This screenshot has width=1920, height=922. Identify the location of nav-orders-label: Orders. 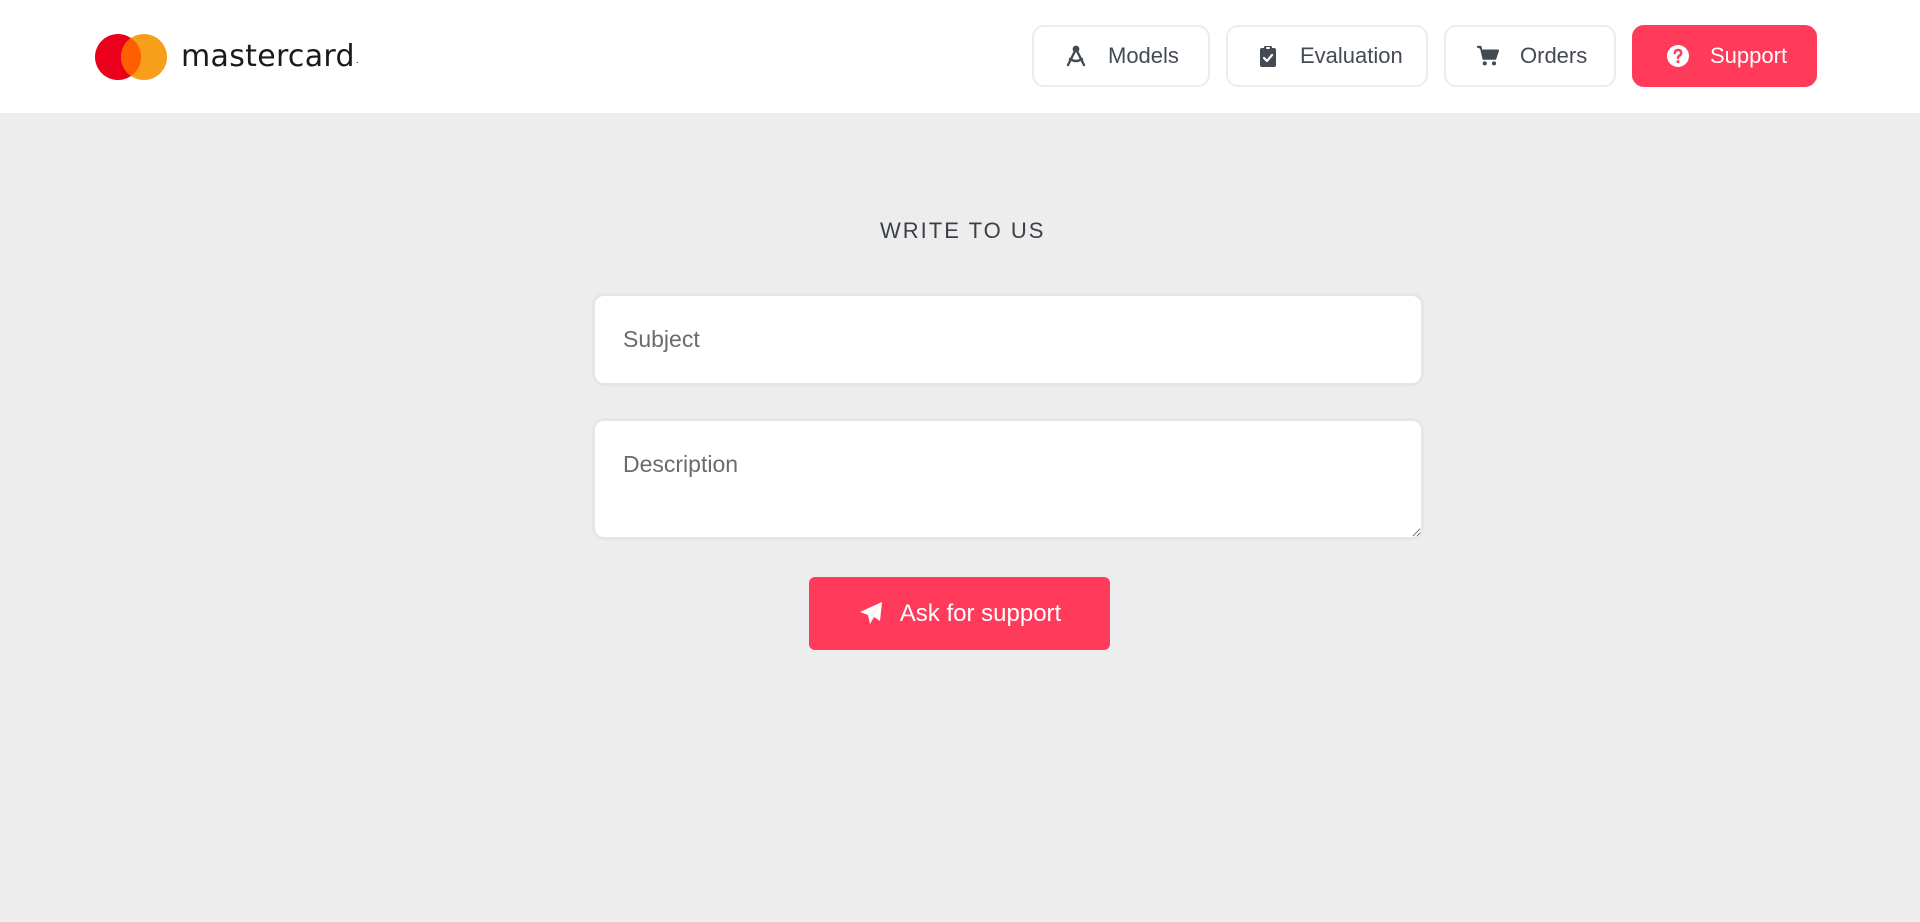
(1554, 55).